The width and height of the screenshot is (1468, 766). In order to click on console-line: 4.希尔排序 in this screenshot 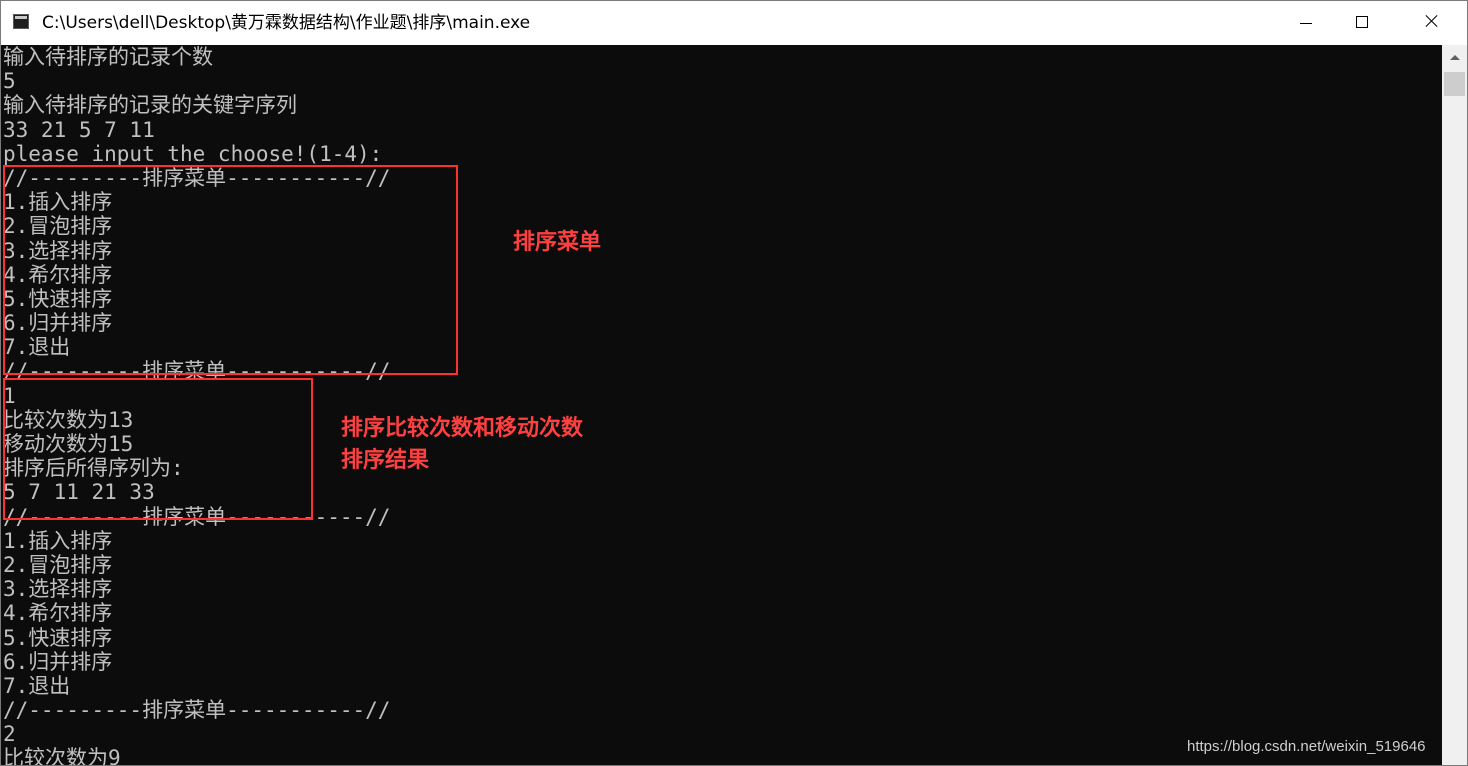, I will do `click(58, 613)`.